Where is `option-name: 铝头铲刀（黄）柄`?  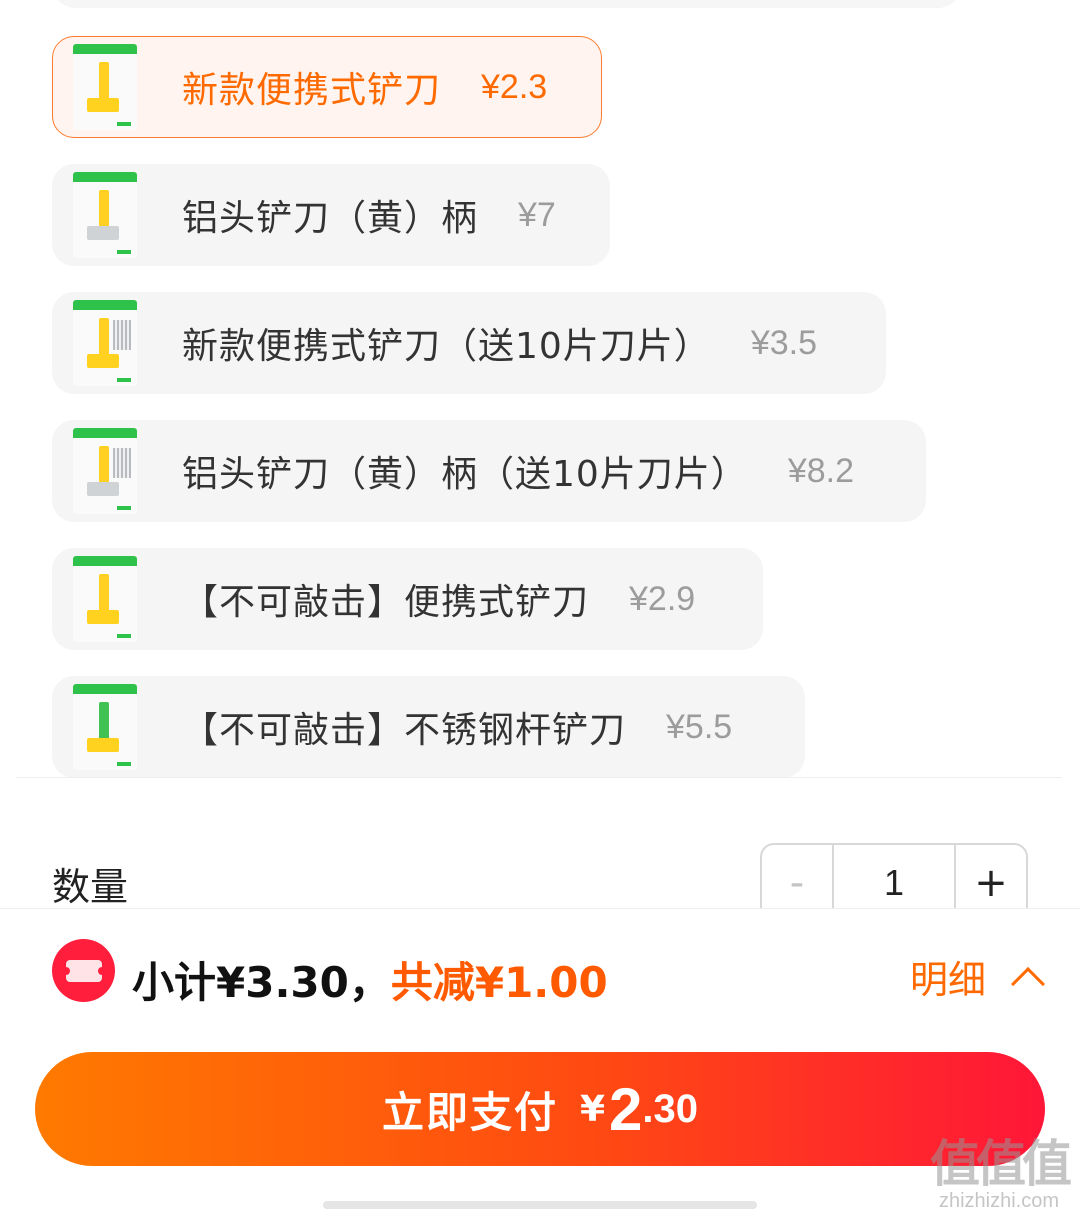
option-name: 铝头铲刀（黄）柄 is located at coordinates (330, 218).